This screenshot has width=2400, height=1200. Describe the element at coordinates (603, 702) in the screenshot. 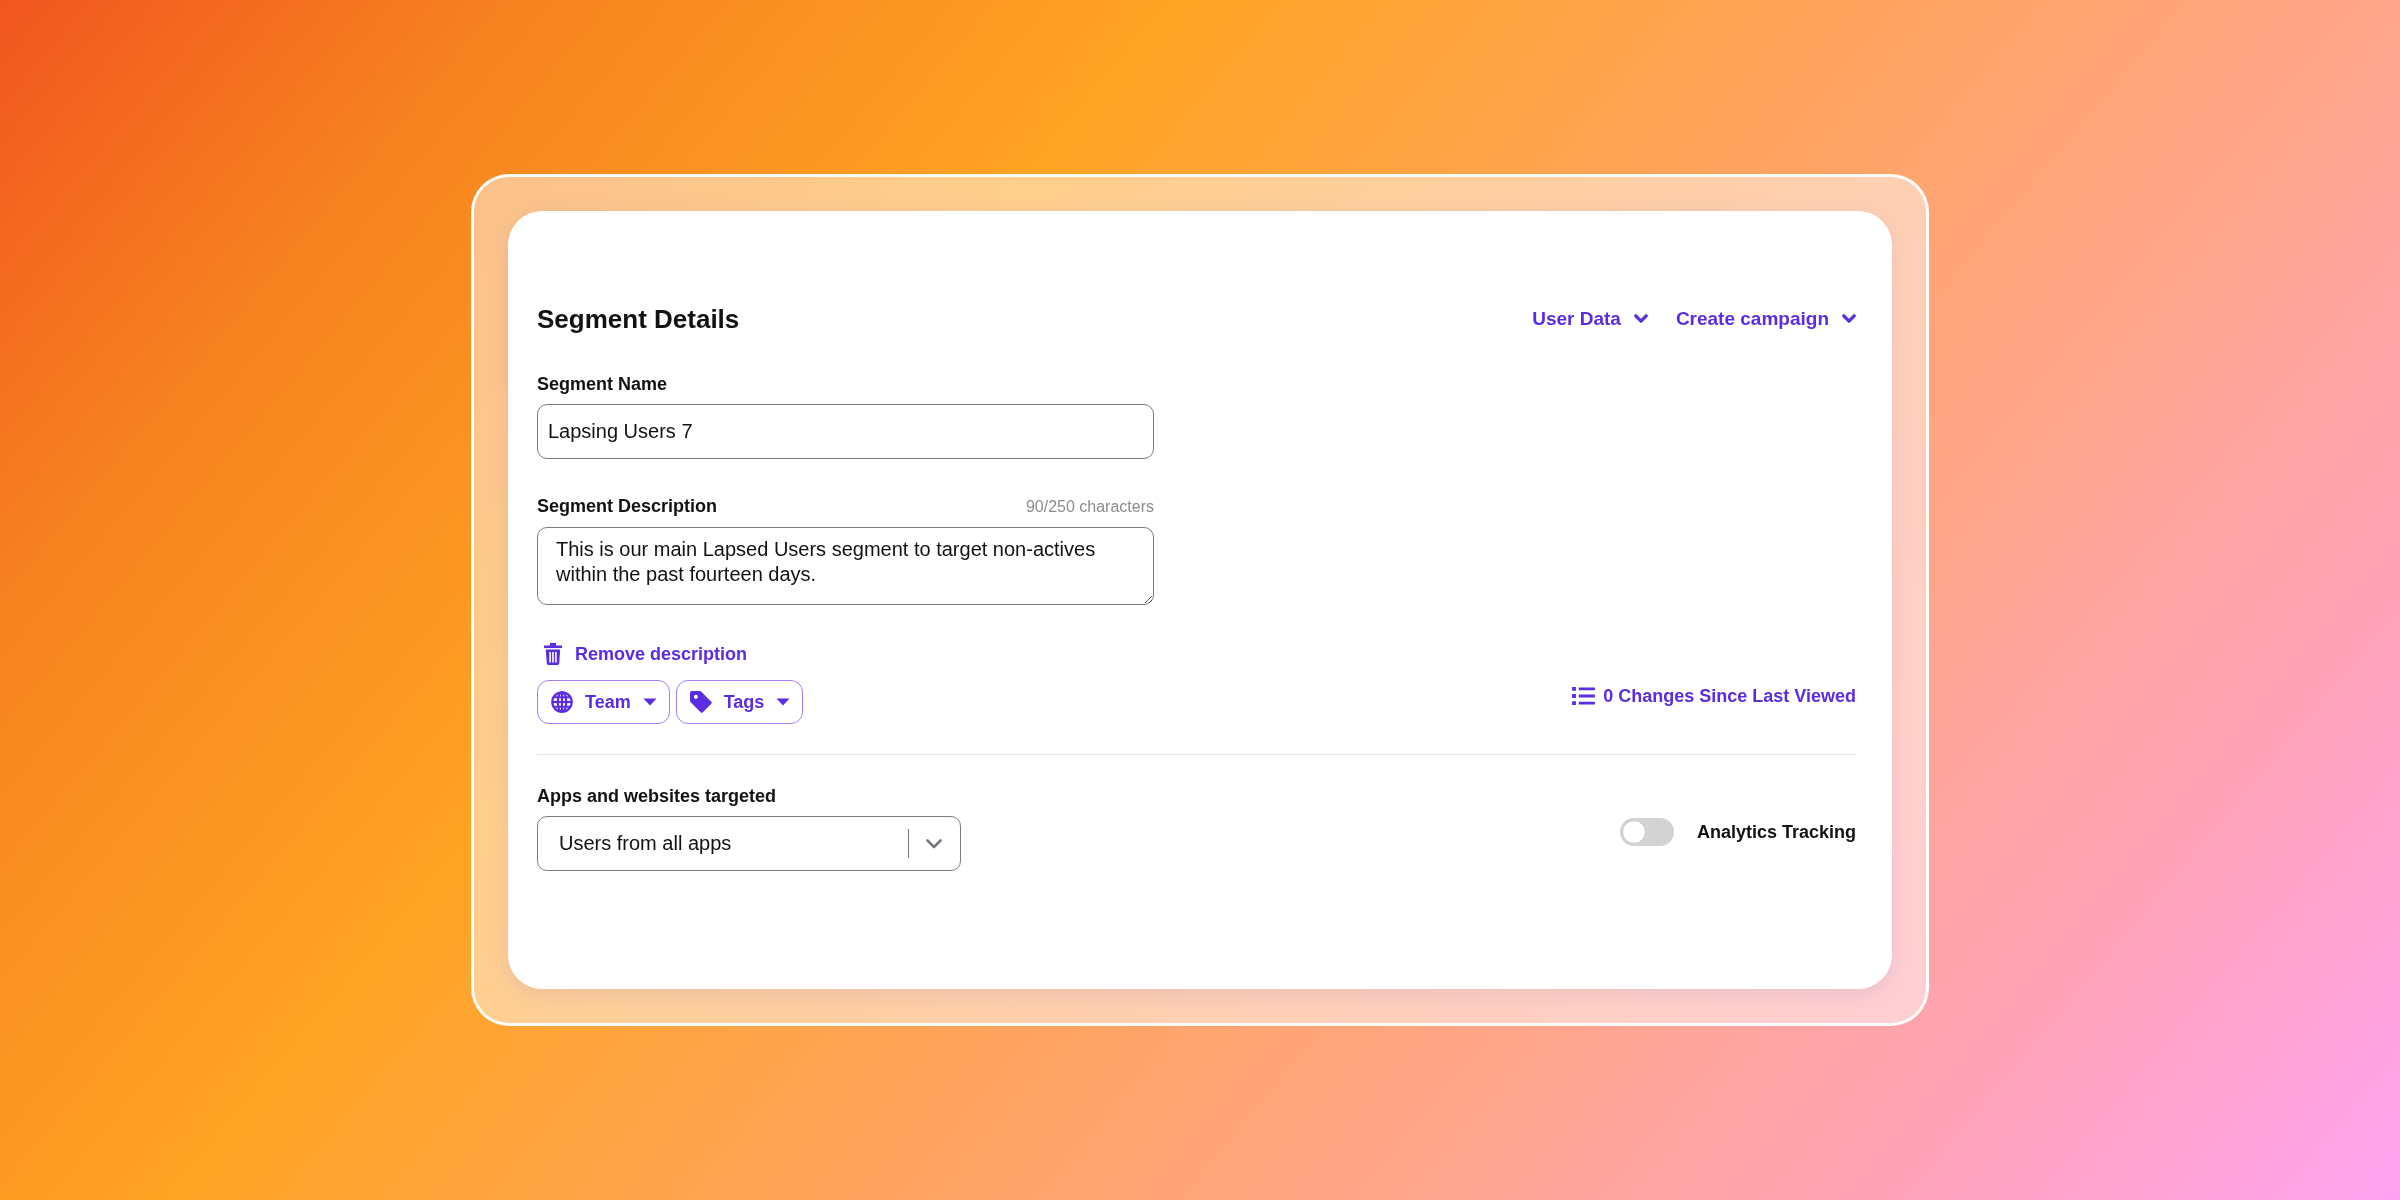

I see `filter-dropdown-button: Team` at that location.